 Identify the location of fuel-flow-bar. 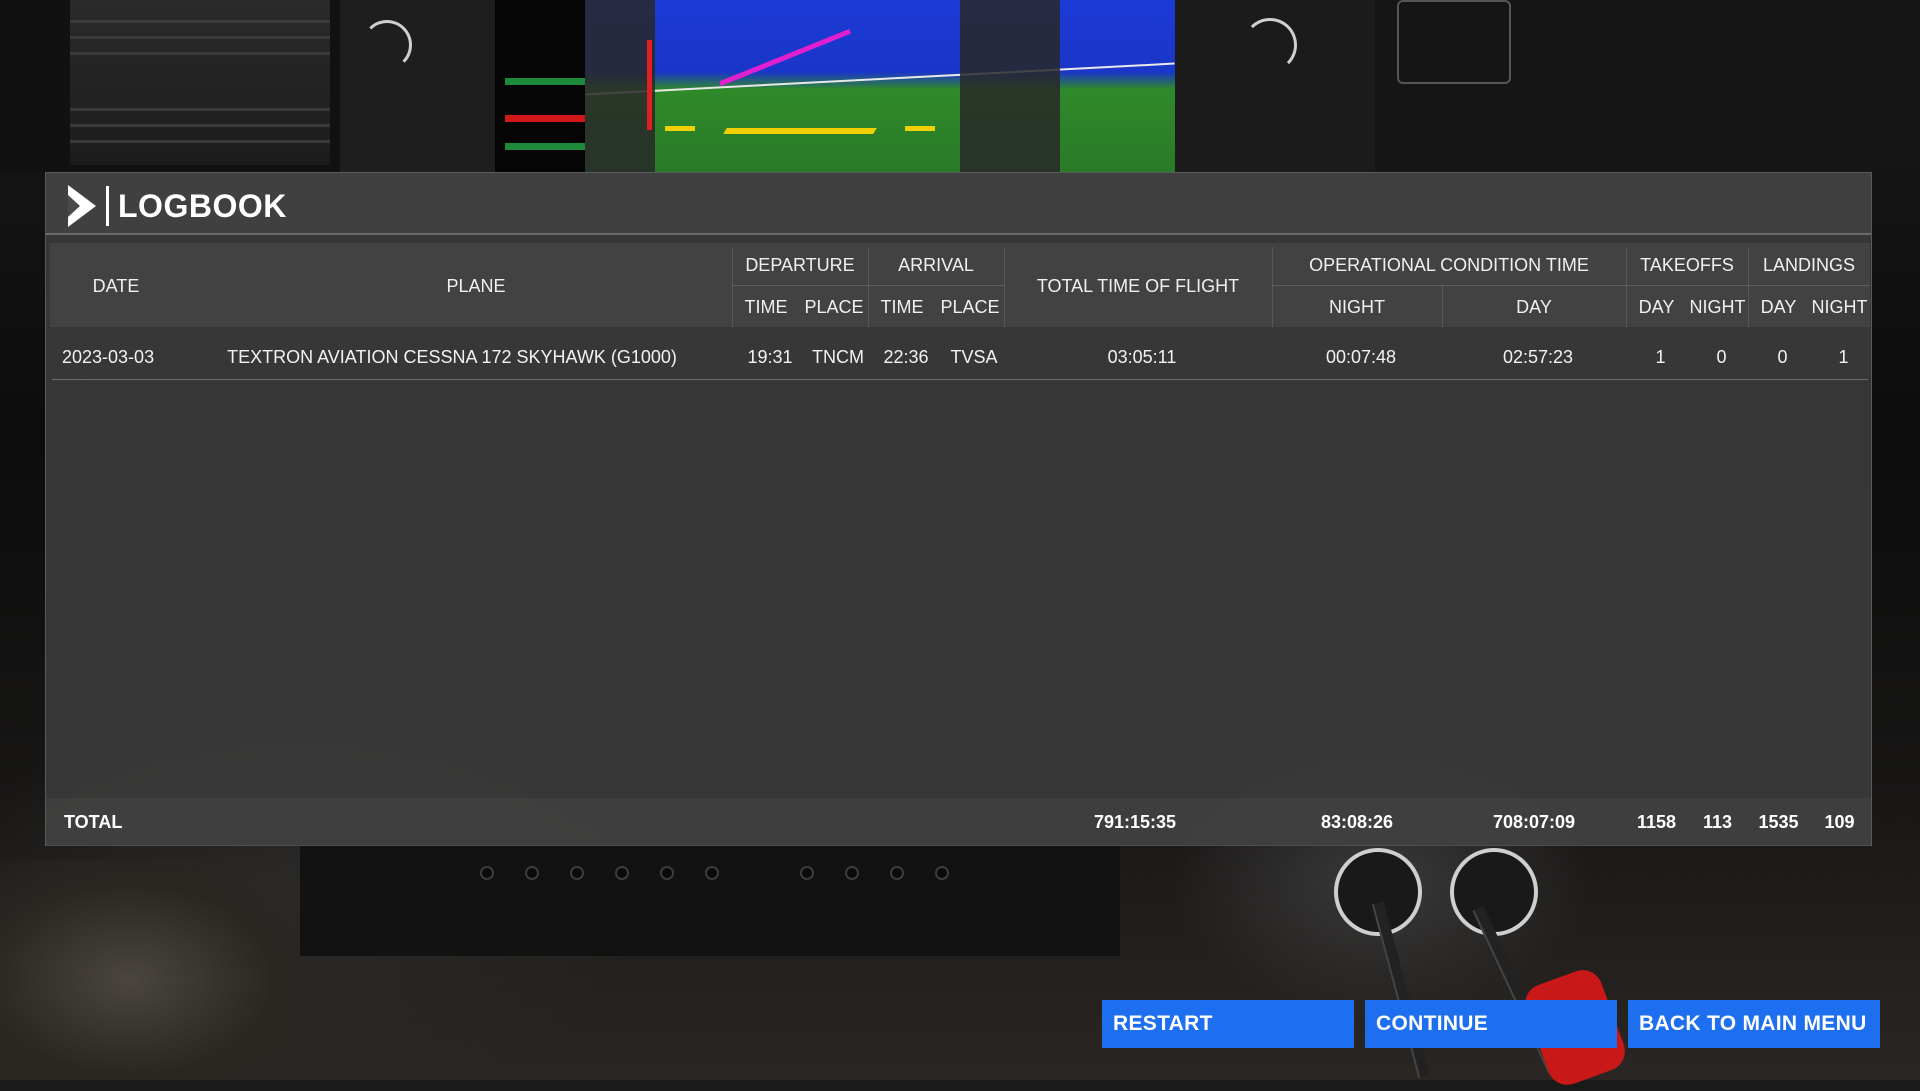
(545, 81).